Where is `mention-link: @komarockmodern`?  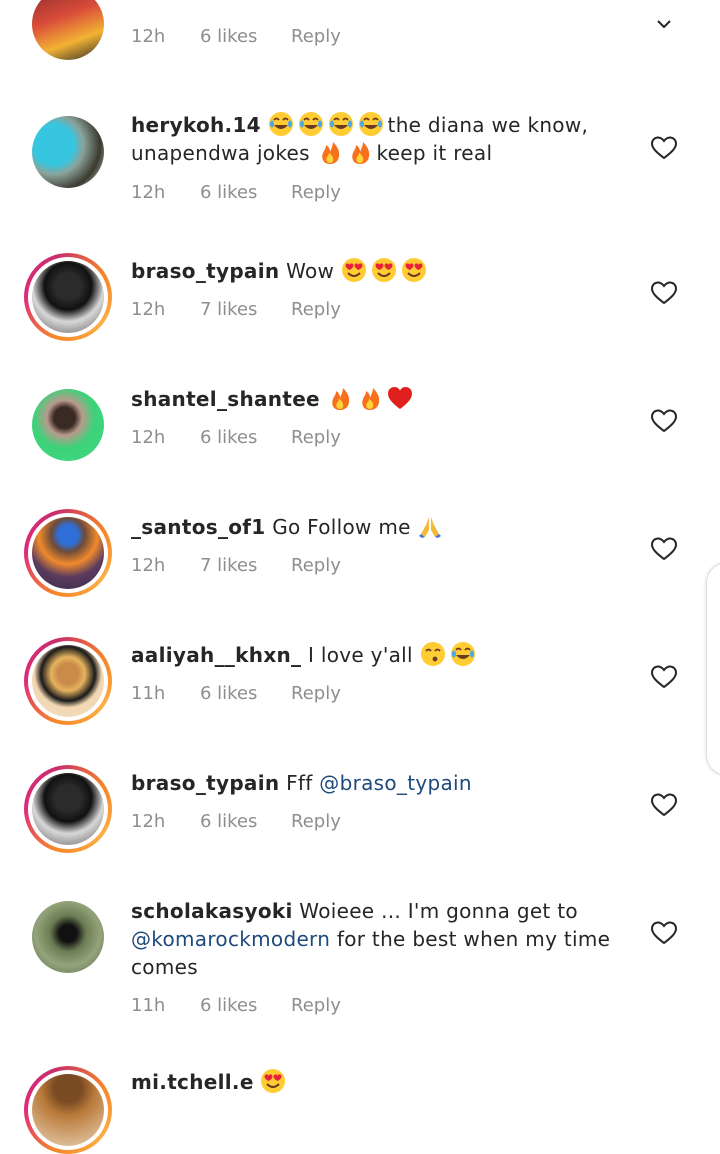 mention-link: @komarockmodern is located at coordinates (230, 939).